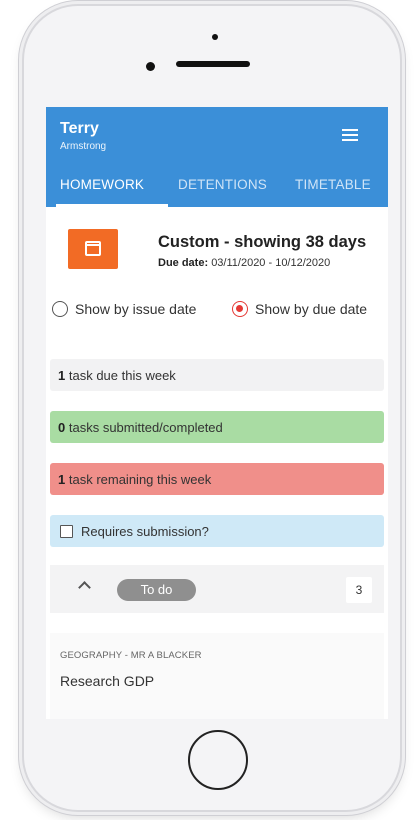 Image resolution: width=420 pixels, height=820 pixels. Describe the element at coordinates (145, 531) in the screenshot. I see `requires-submission-label: Requires submission?` at that location.